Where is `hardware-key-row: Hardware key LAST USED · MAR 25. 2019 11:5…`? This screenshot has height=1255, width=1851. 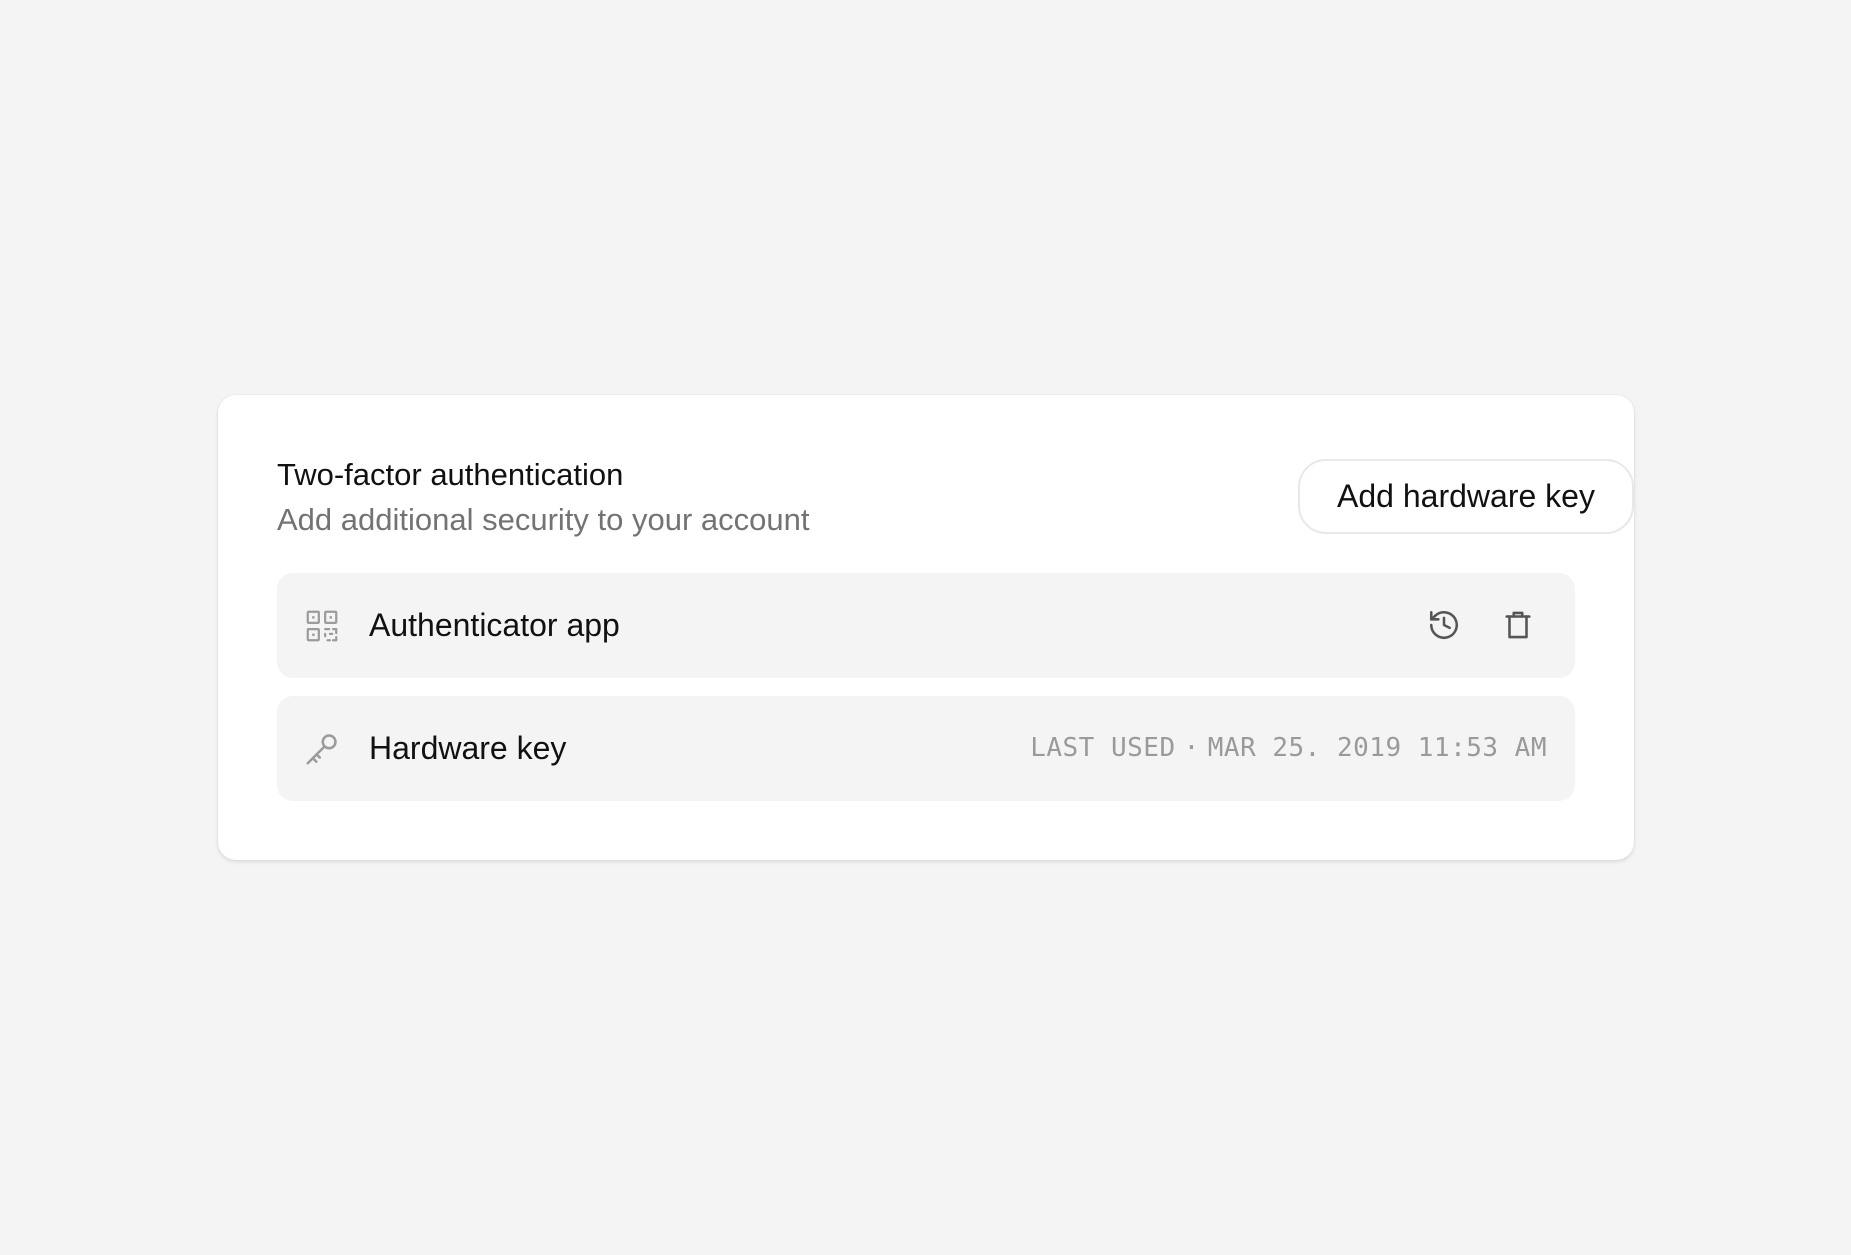 hardware-key-row: Hardware key LAST USED · MAR 25. 2019 11:5… is located at coordinates (926, 748).